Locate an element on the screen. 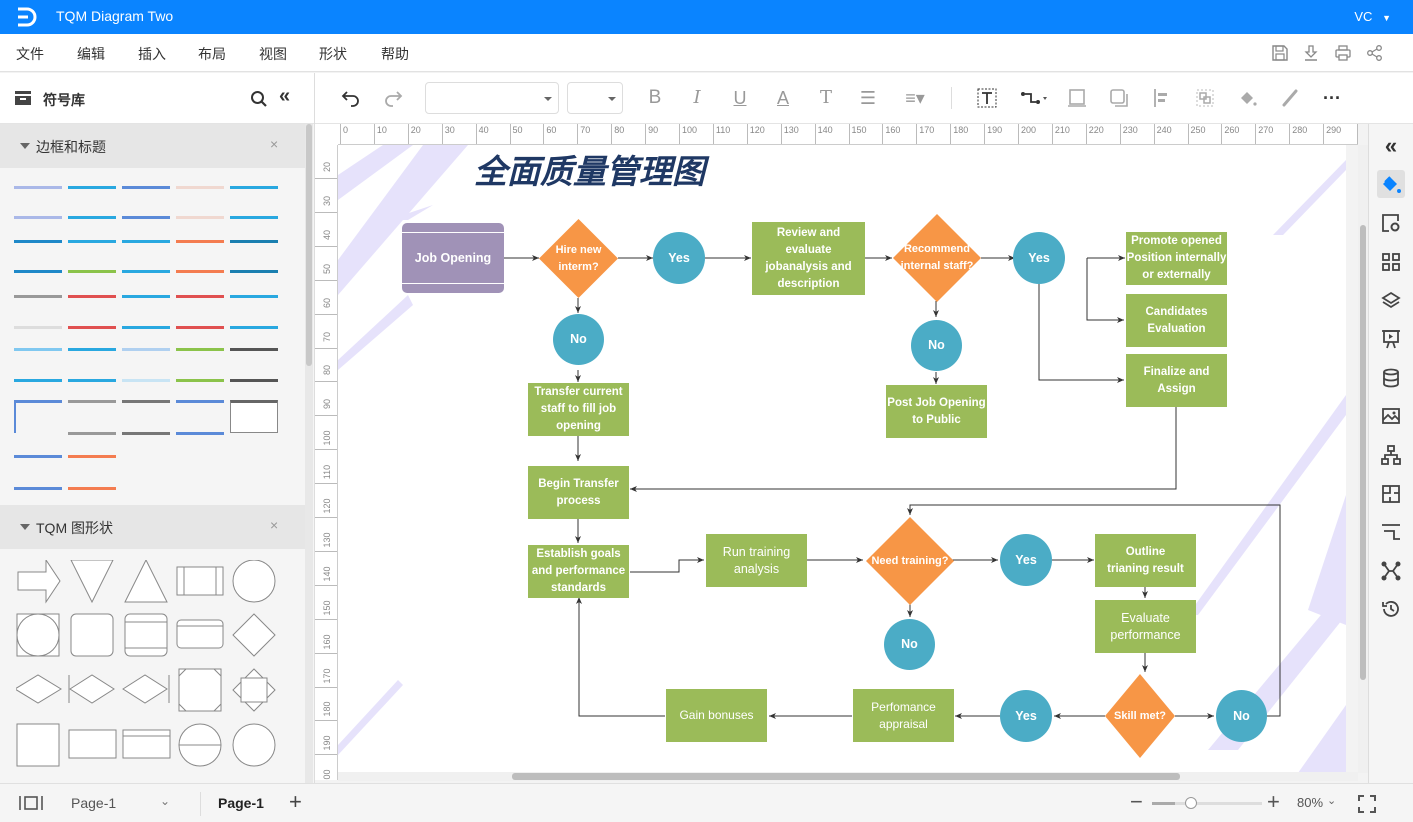 This screenshot has width=1413, height=822. font-family-select is located at coordinates (492, 98).